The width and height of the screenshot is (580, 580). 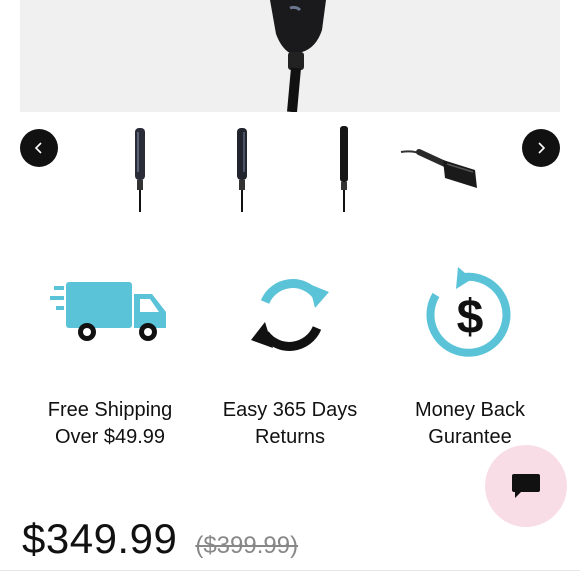 What do you see at coordinates (298, 56) in the screenshot?
I see `straightener-handle-image` at bounding box center [298, 56].